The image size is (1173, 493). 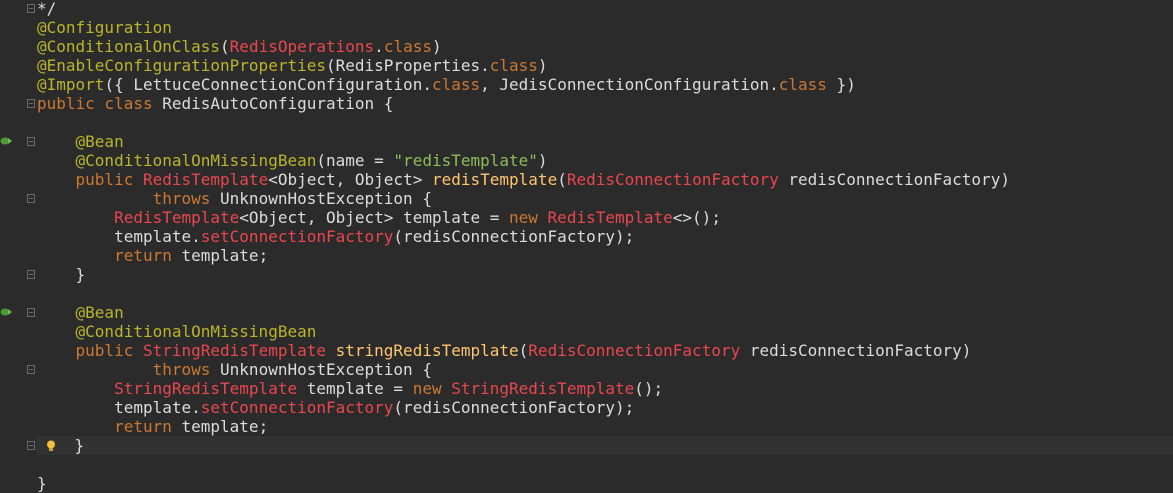 What do you see at coordinates (71, 84) in the screenshot?
I see `code-token: @Import` at bounding box center [71, 84].